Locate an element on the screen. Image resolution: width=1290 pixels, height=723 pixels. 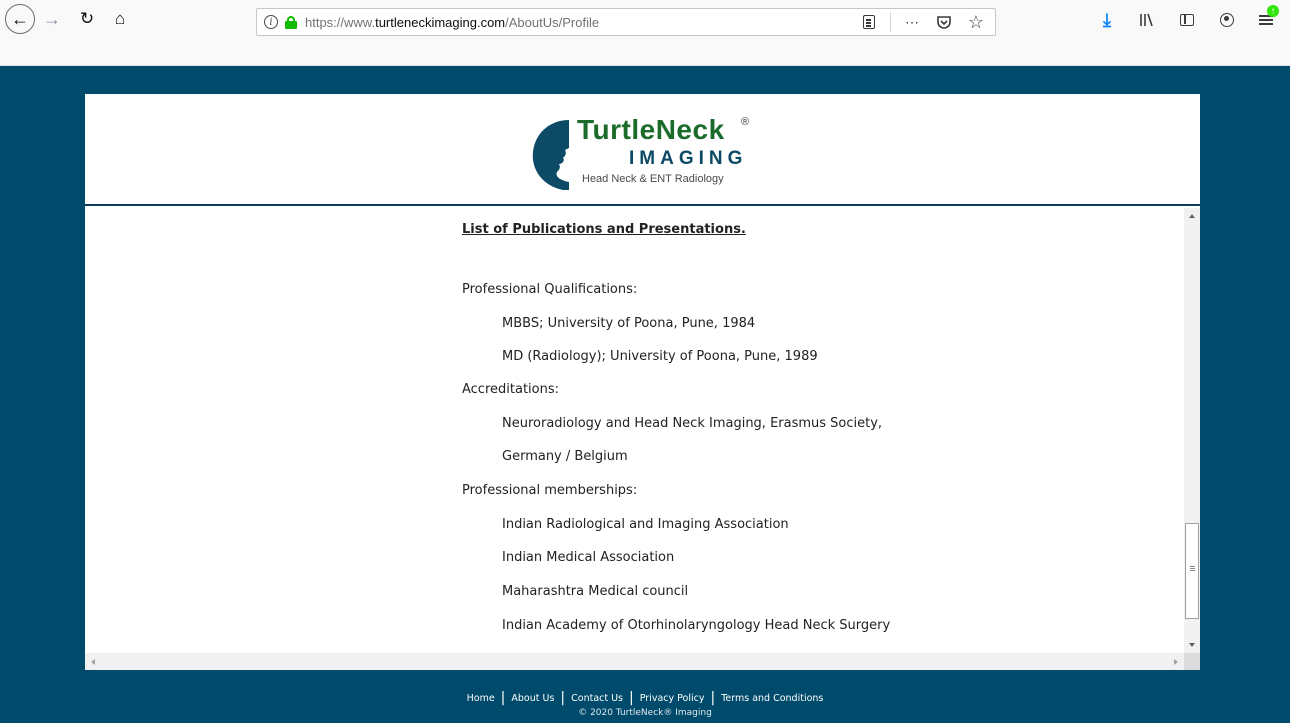
qualifications-heading: Professional Qualifications: is located at coordinates (550, 289).